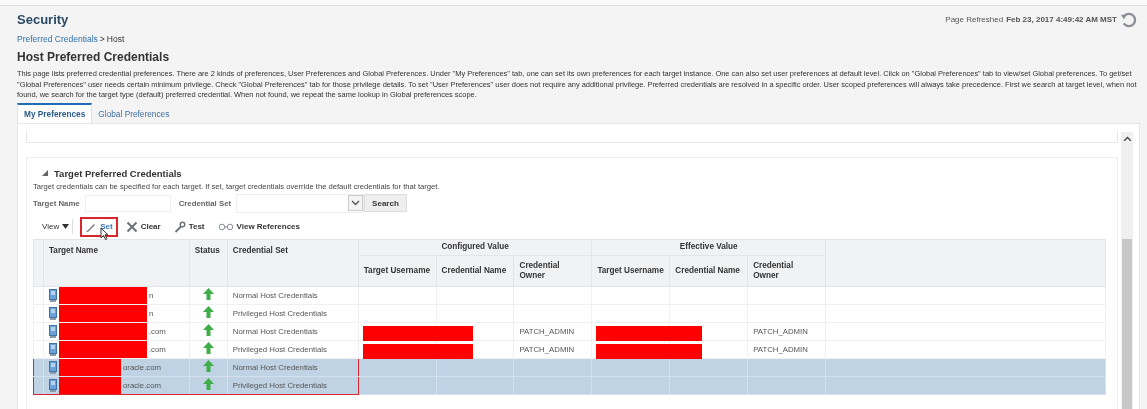 The height and width of the screenshot is (409, 1147). Describe the element at coordinates (38, 262) in the screenshot. I see `header-cell` at that location.